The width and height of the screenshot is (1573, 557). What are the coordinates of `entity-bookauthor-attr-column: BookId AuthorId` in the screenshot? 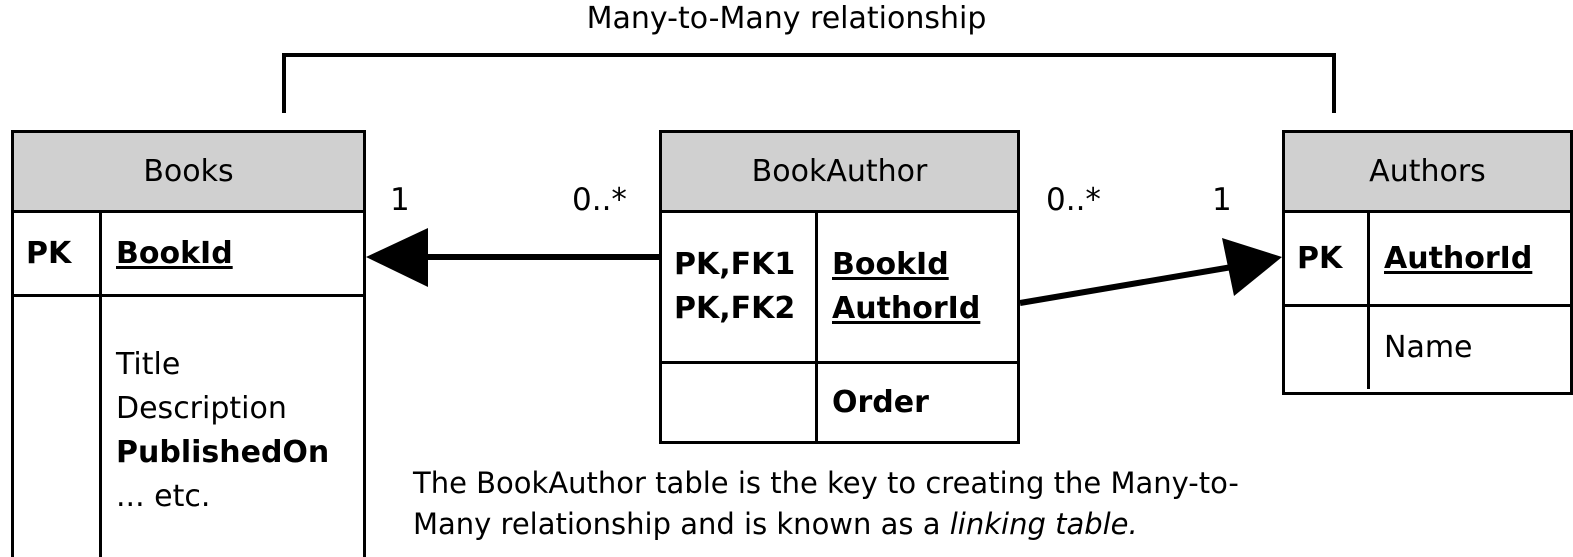 It's located at (917, 287).